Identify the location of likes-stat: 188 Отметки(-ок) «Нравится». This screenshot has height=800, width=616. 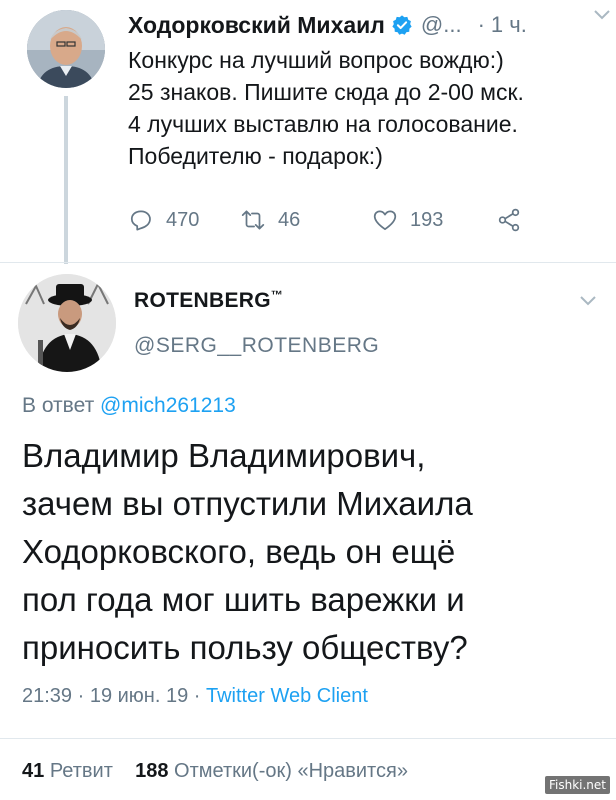
(271, 771).